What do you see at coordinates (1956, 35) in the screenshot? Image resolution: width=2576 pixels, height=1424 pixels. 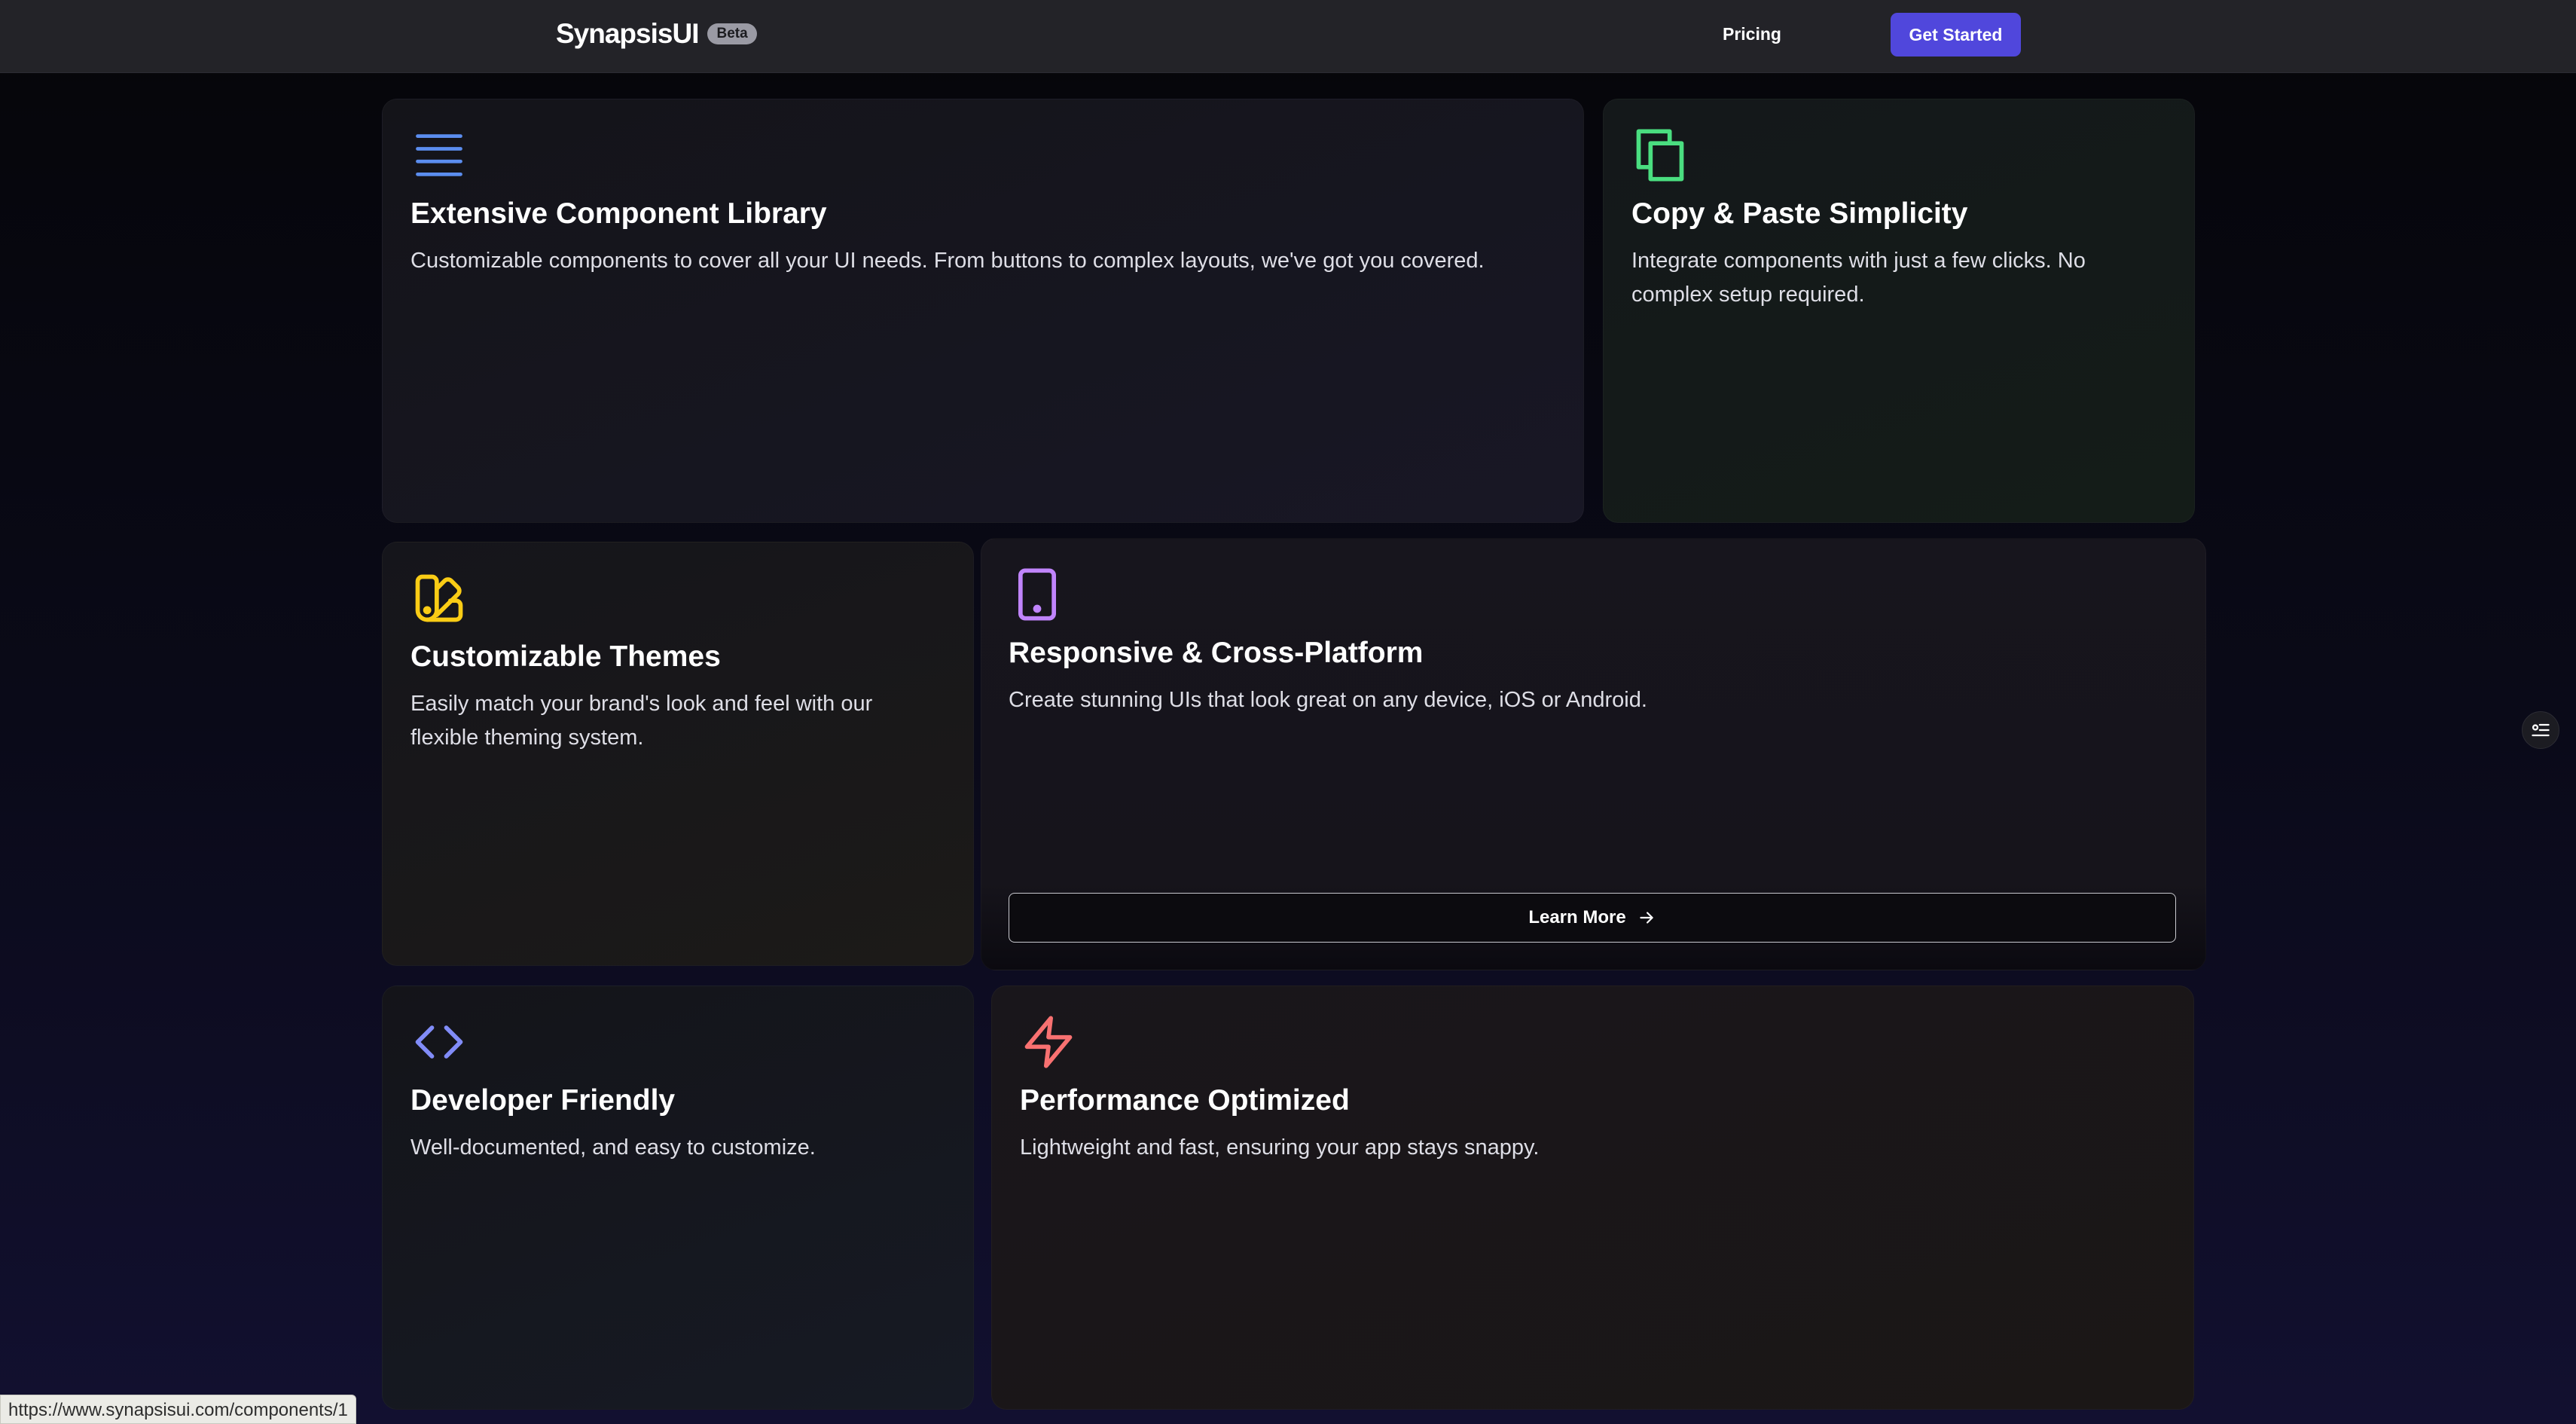 I see `get-started-button: Get Started` at bounding box center [1956, 35].